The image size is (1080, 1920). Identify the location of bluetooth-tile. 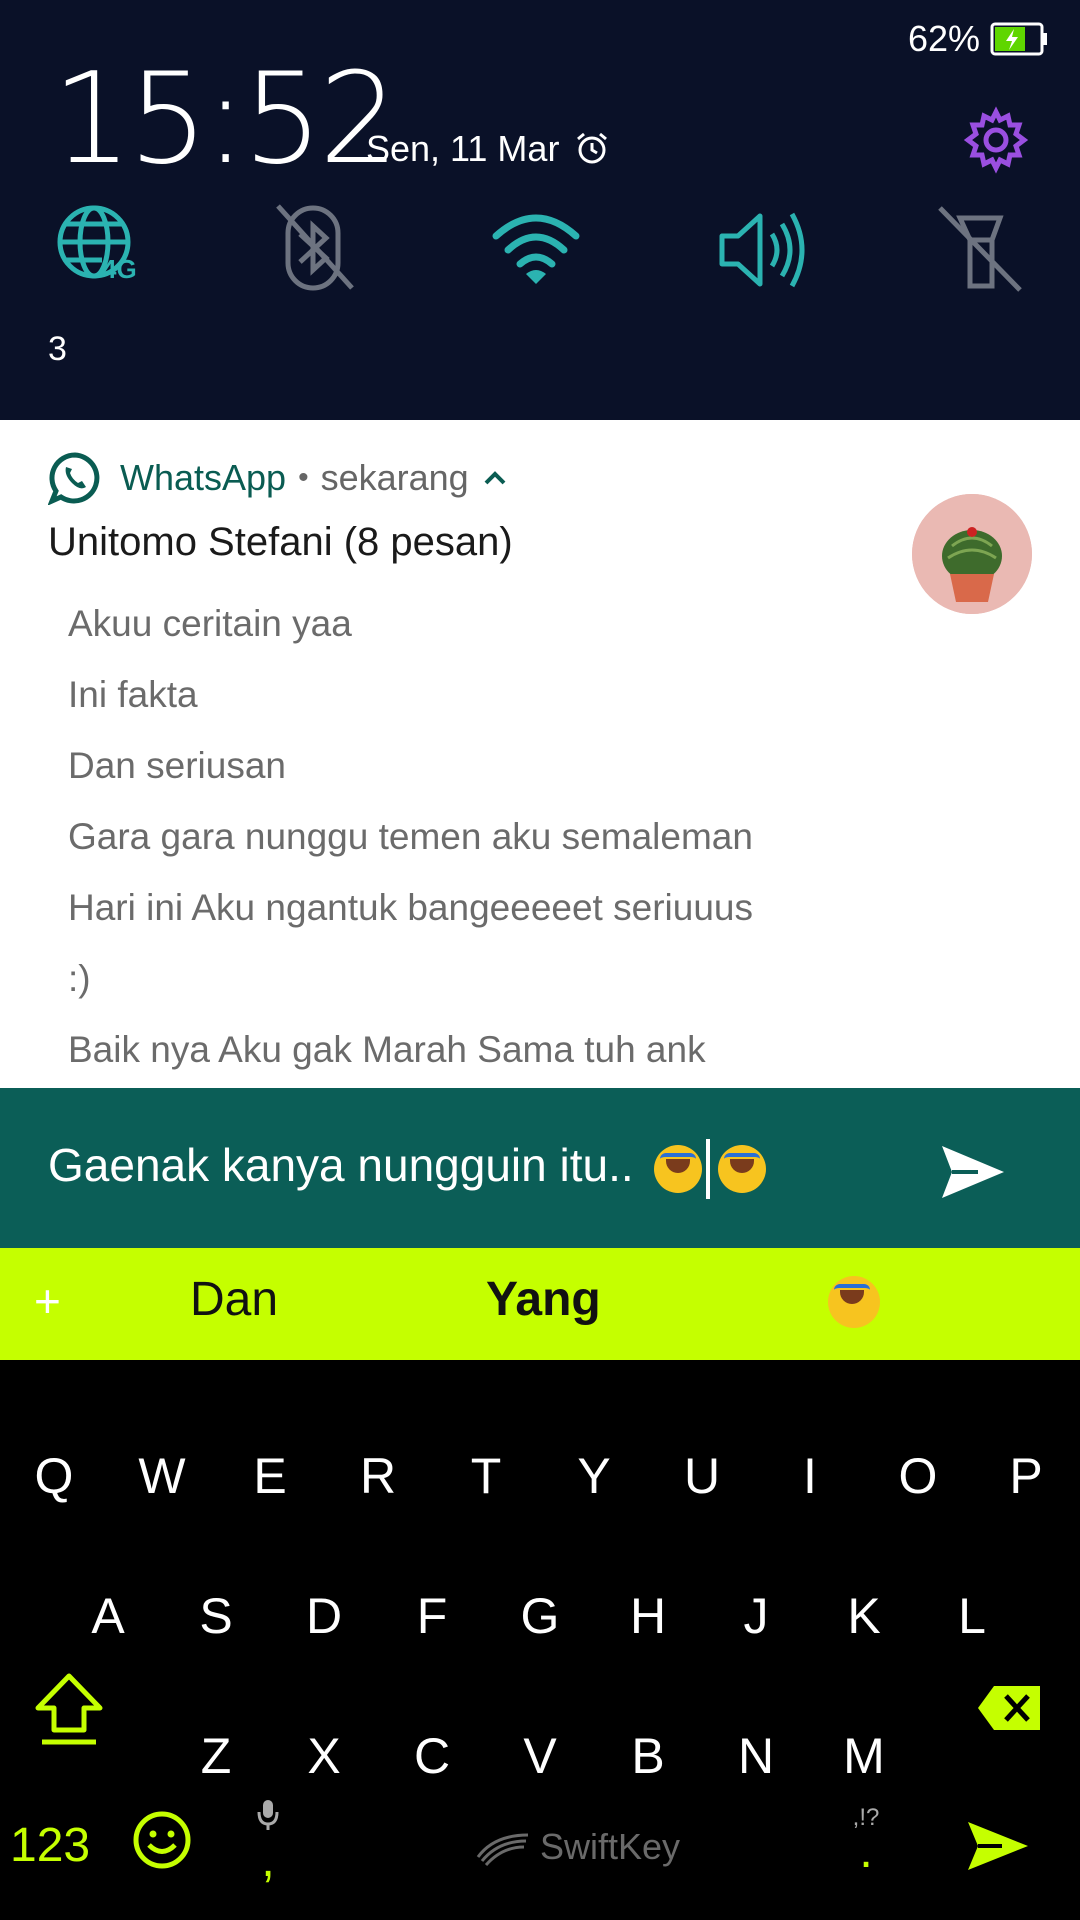
(316, 250).